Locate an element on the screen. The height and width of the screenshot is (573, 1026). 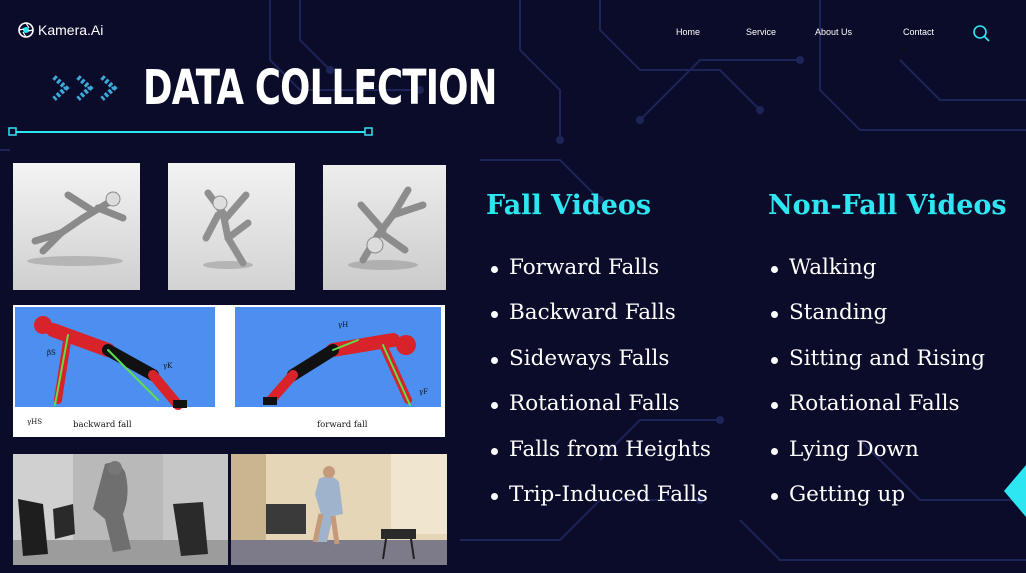
list-item: Getting up is located at coordinates (877, 503).